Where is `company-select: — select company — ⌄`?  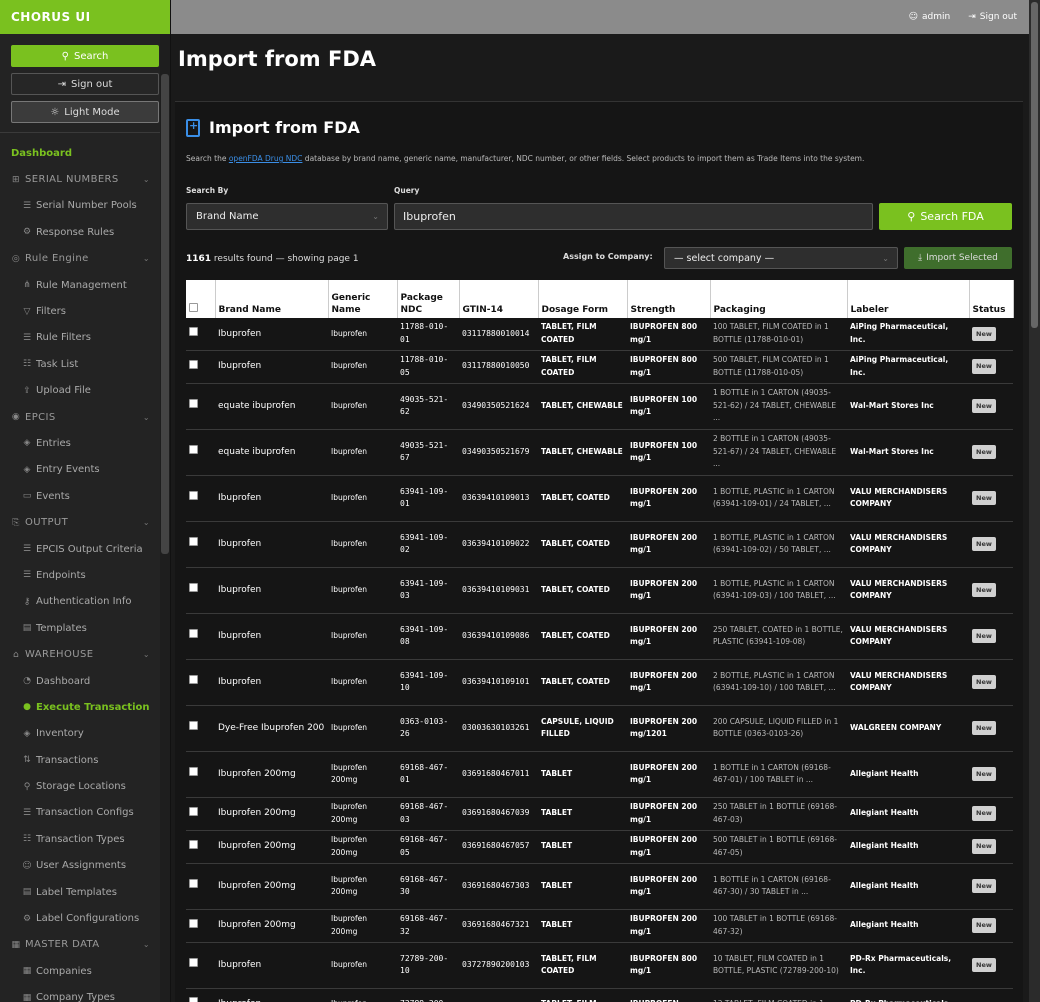 company-select: — select company — ⌄ is located at coordinates (781, 258).